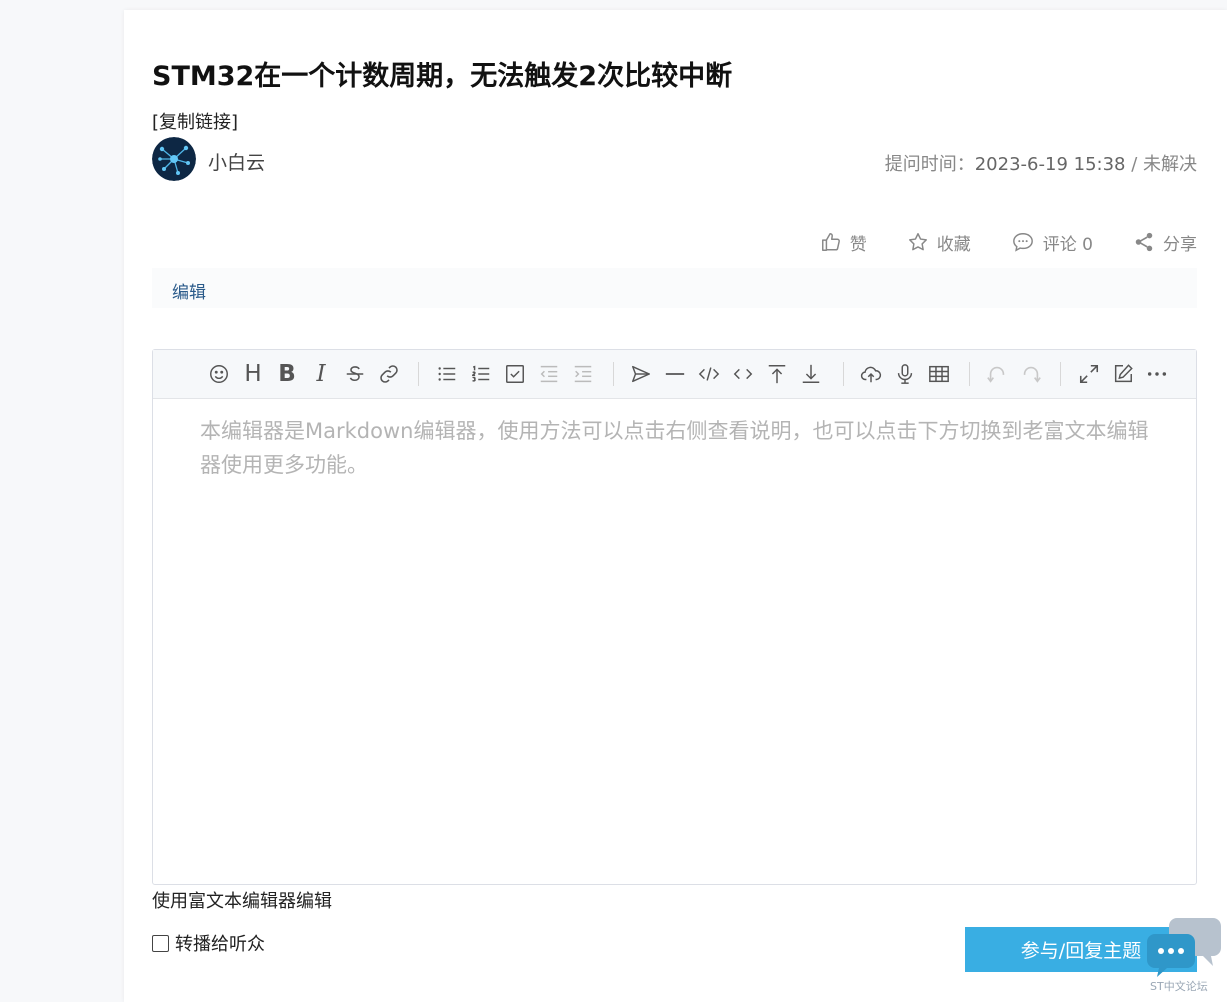 The image size is (1227, 1002). What do you see at coordinates (858, 244) in the screenshot?
I see `like-label: 赞` at bounding box center [858, 244].